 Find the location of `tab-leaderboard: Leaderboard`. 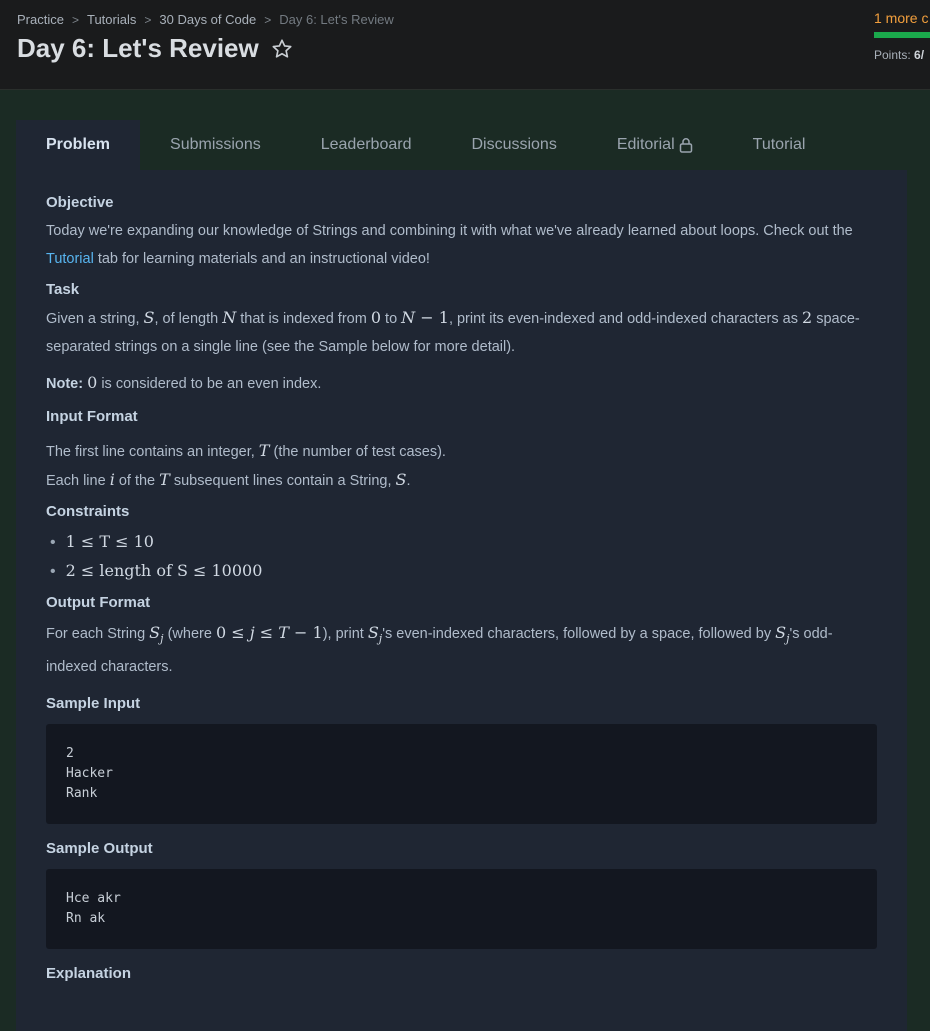

tab-leaderboard: Leaderboard is located at coordinates (366, 145).